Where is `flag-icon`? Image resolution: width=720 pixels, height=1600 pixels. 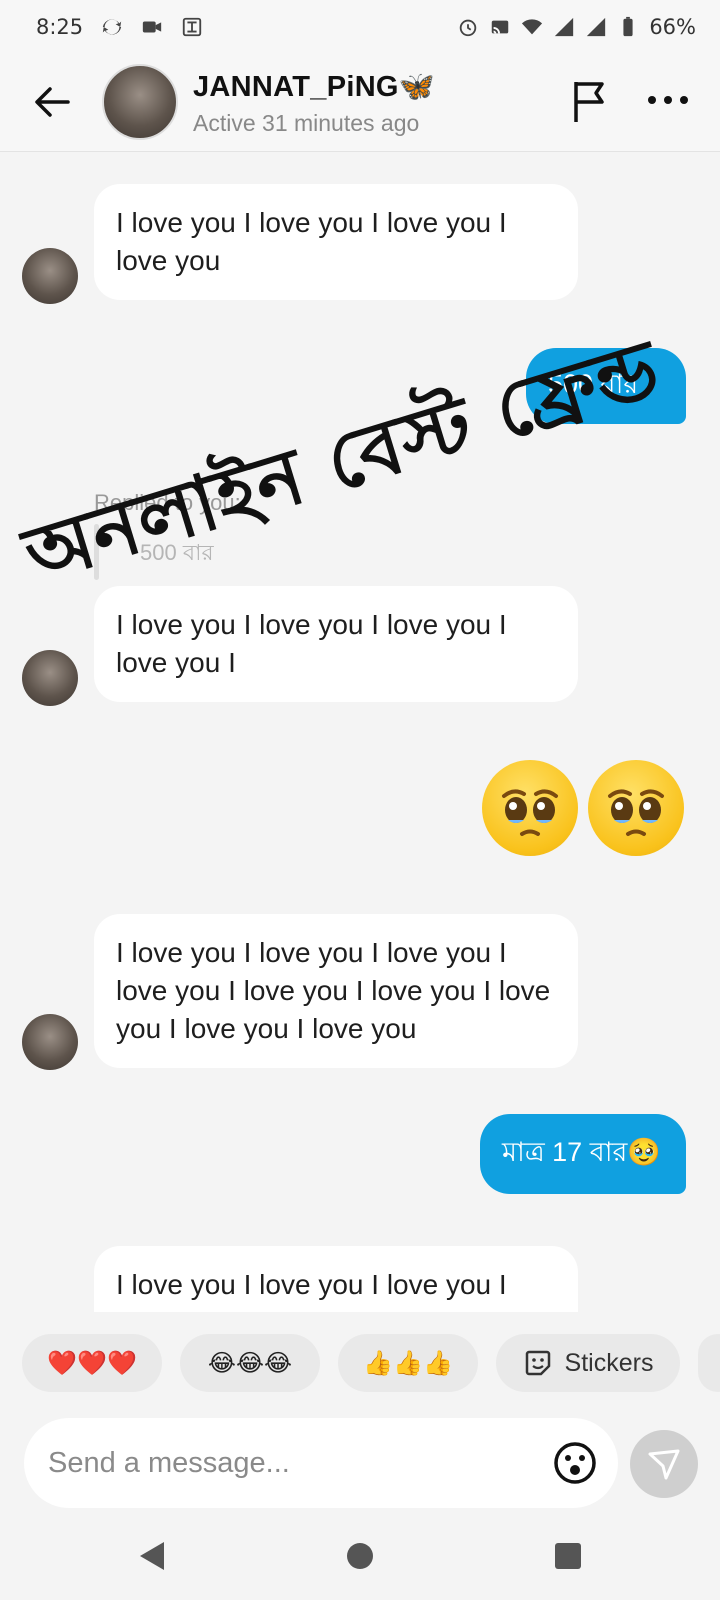
flag-icon is located at coordinates (591, 101).